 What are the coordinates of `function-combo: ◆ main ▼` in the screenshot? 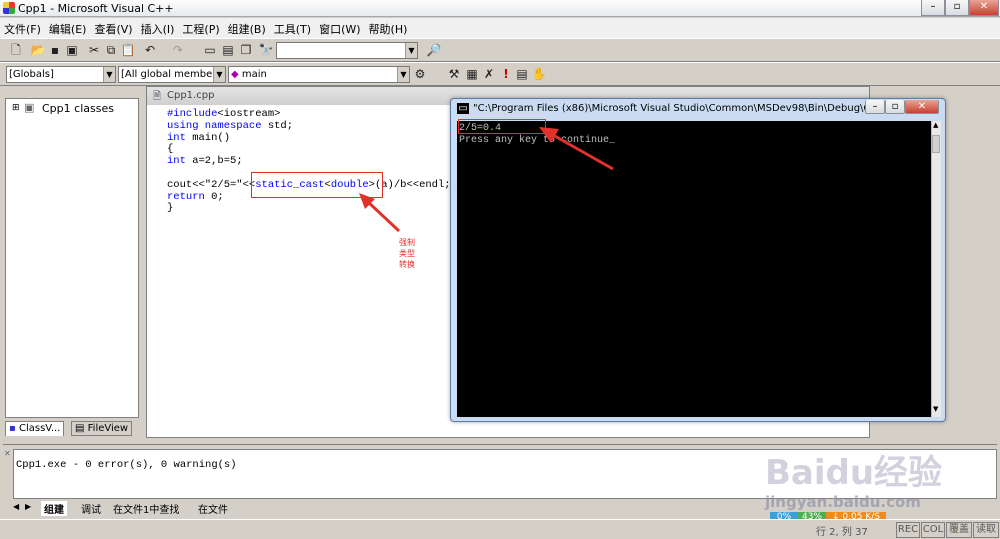 It's located at (319, 74).